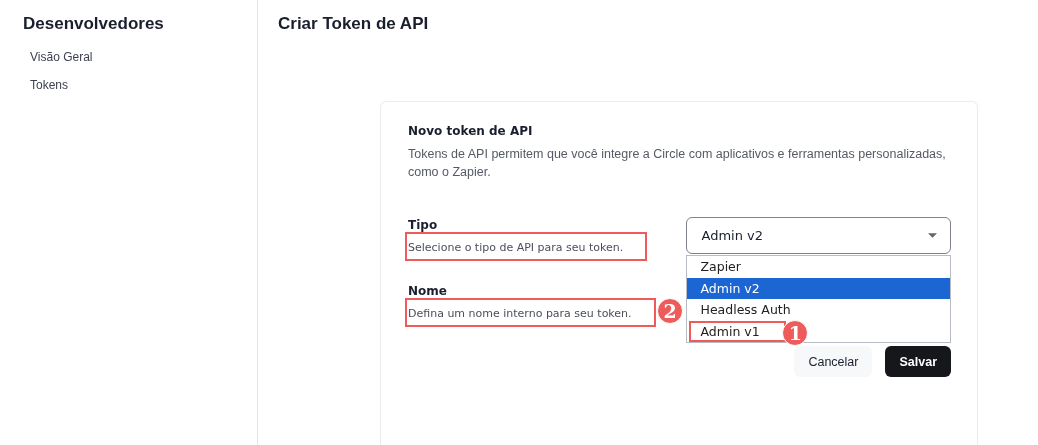 Image resolution: width=1038 pixels, height=445 pixels. I want to click on number-badge: 1, so click(795, 332).